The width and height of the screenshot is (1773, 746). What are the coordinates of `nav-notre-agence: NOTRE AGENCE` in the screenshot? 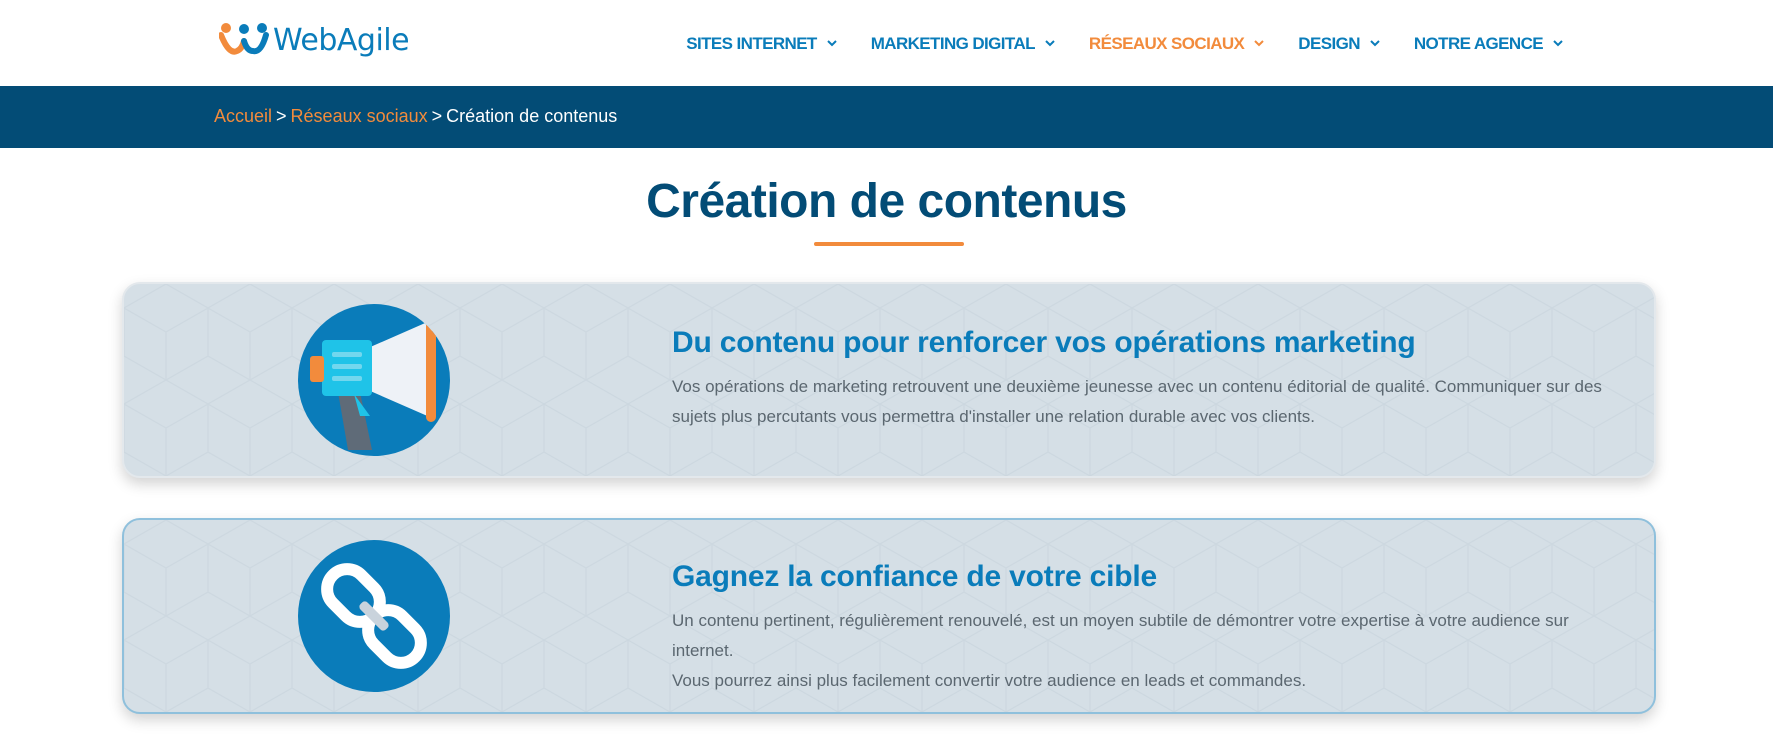 It's located at (1488, 44).